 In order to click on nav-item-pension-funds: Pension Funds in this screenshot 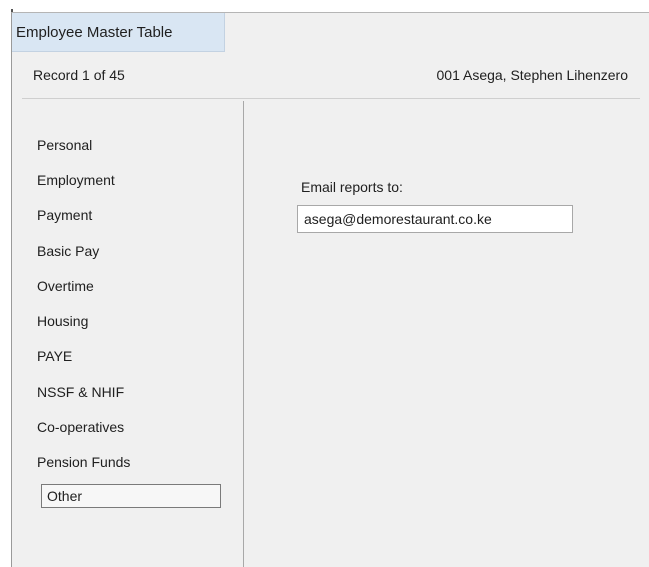, I will do `click(83, 462)`.